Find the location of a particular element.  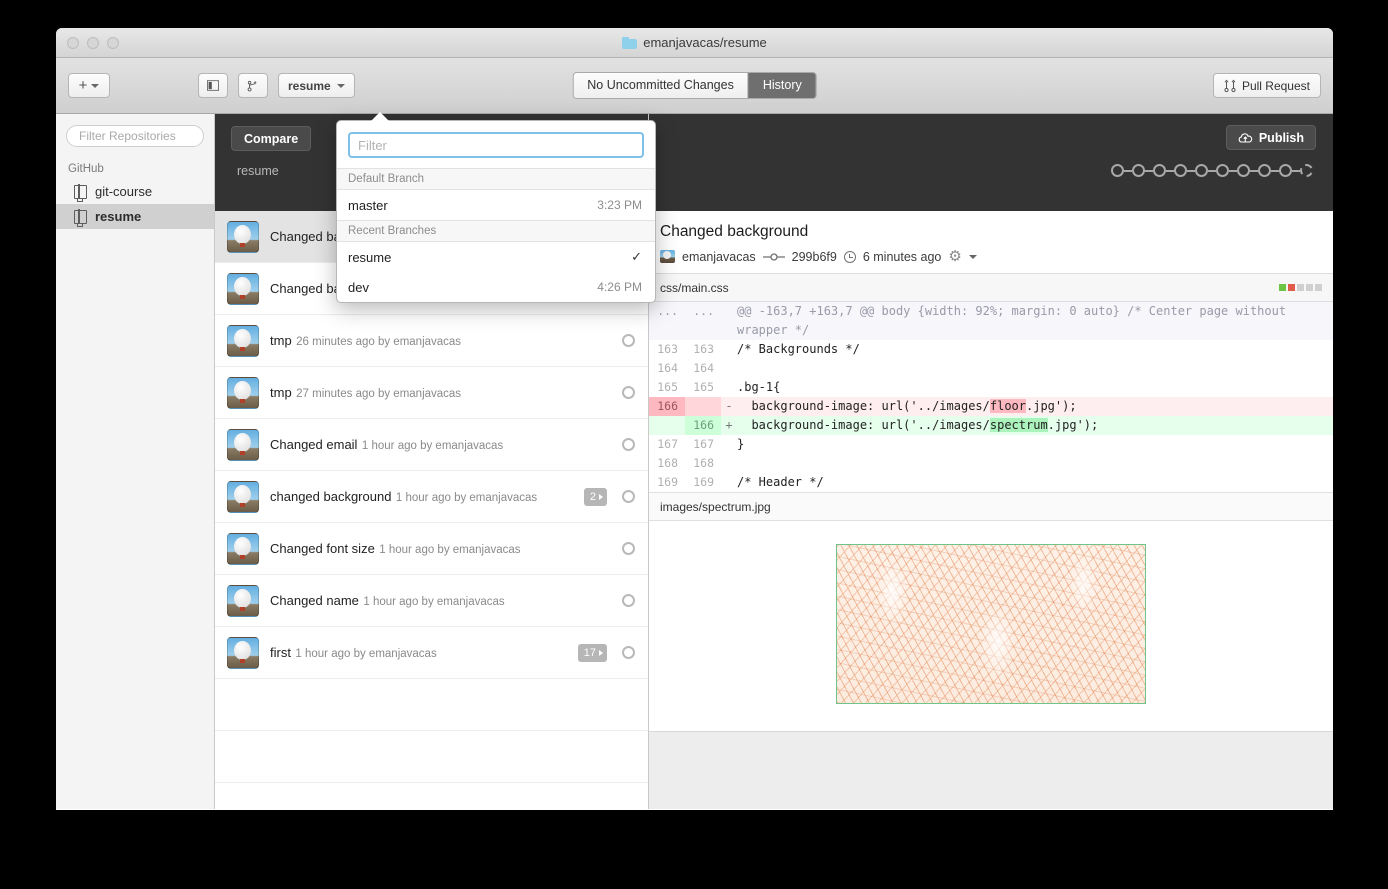

table-row: first 1 hour ago by emanjavacas 17 is located at coordinates (431, 653).